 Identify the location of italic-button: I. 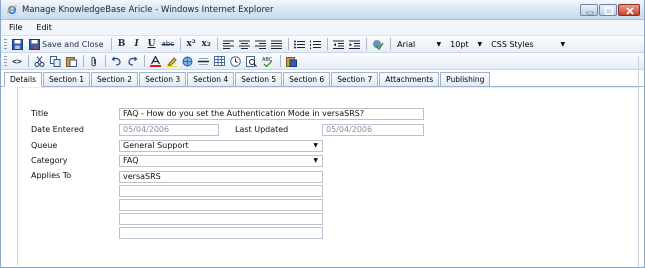
(137, 44).